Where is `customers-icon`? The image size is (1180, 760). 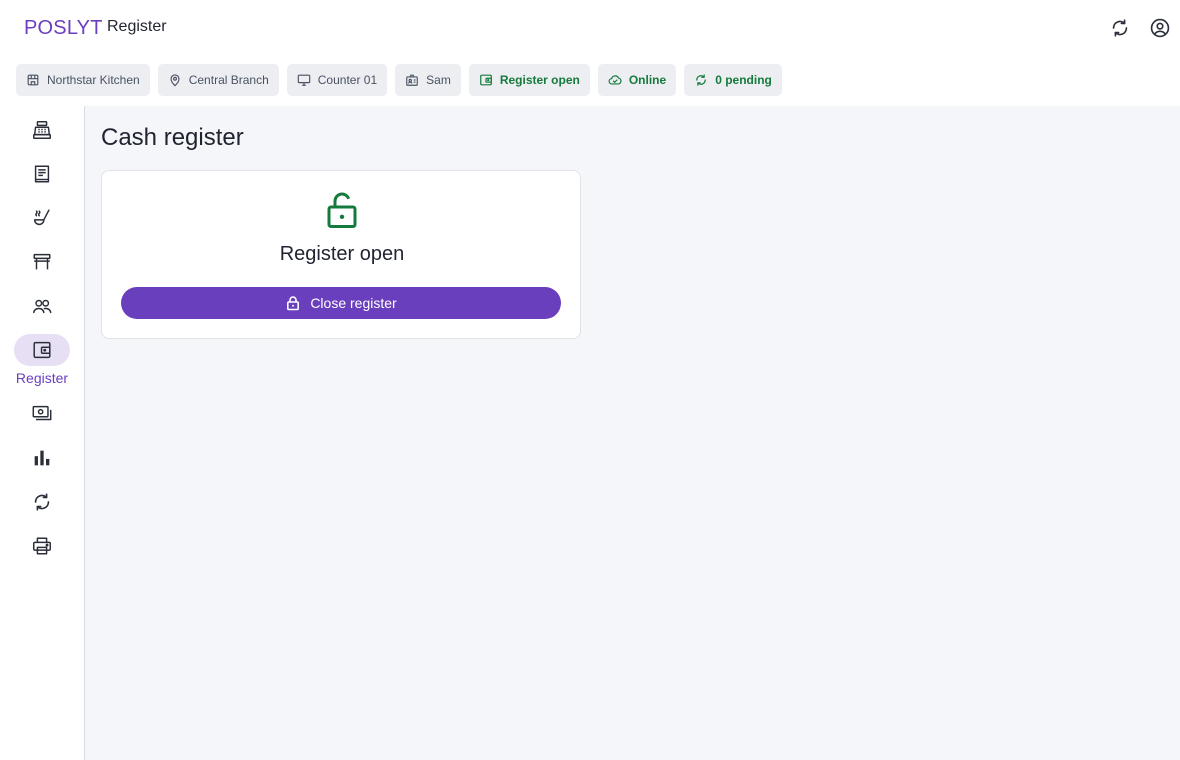 customers-icon is located at coordinates (42, 306).